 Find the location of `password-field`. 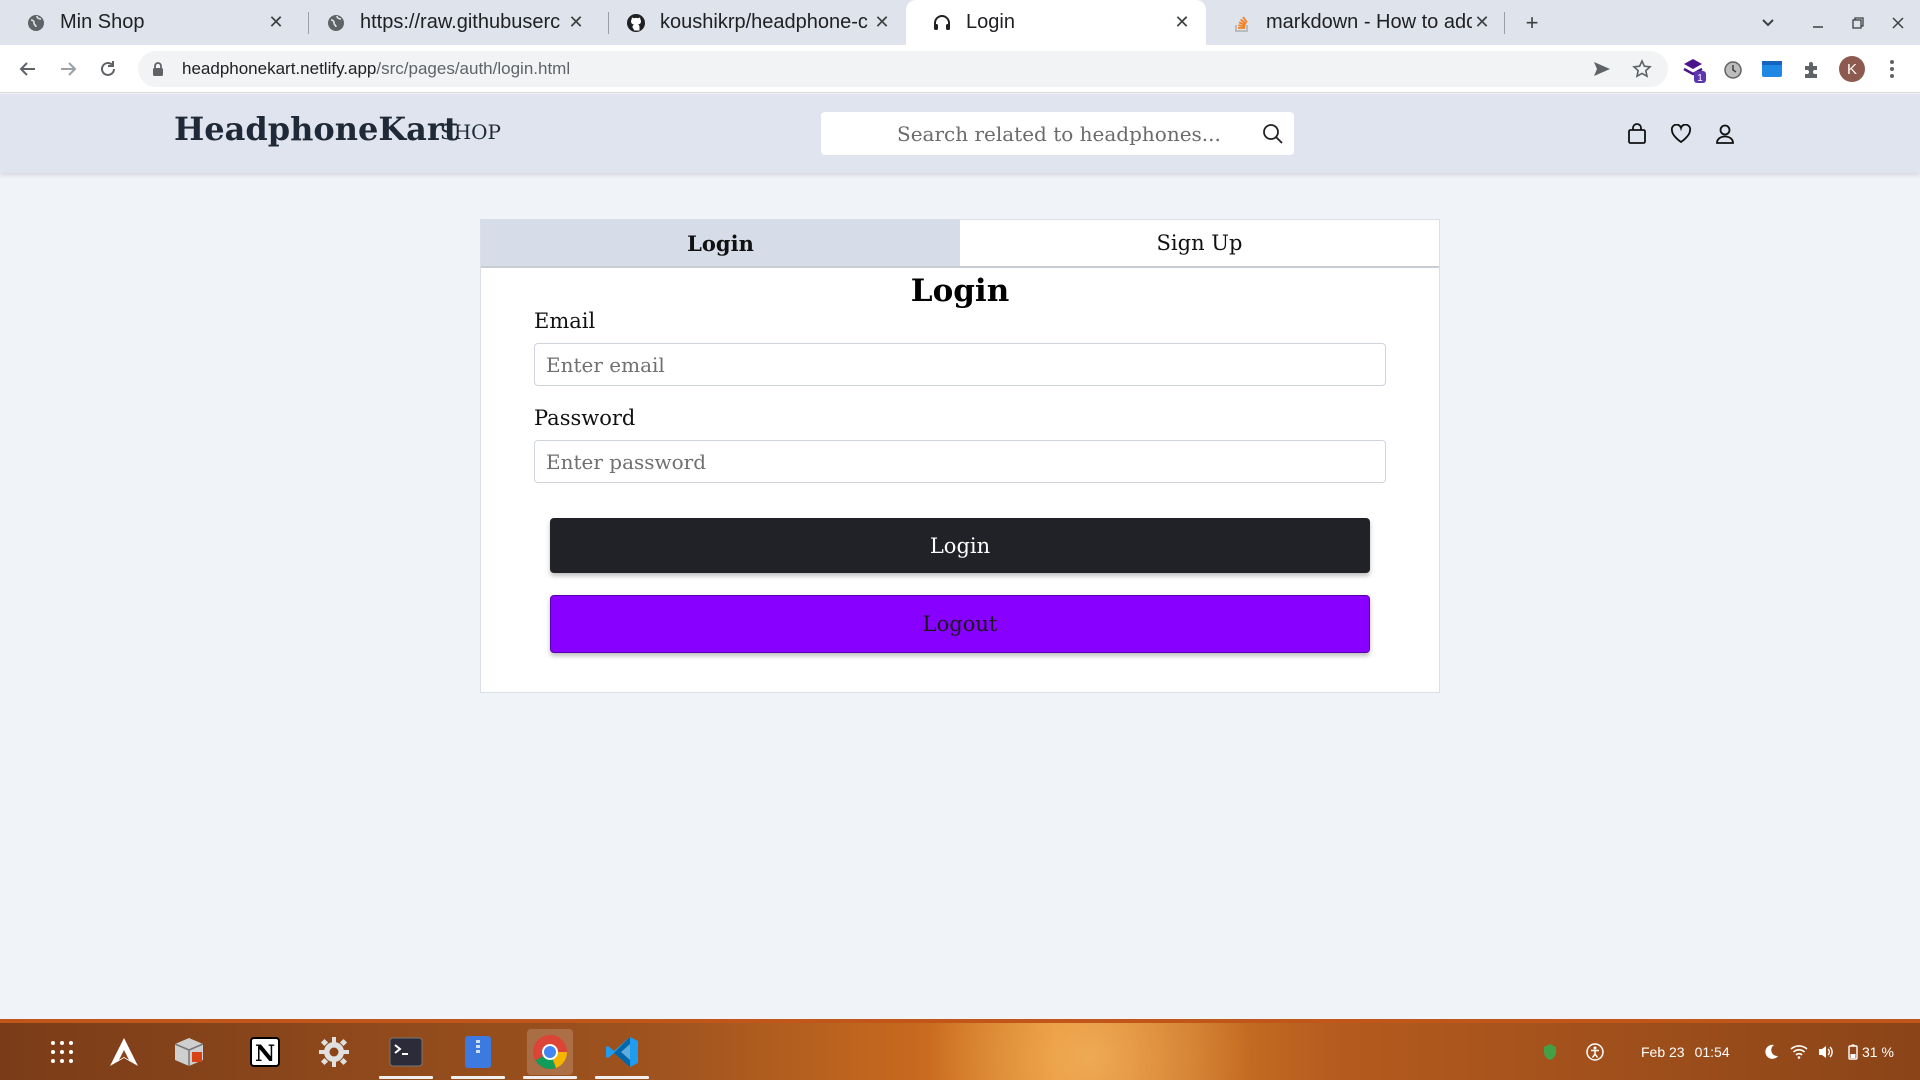

password-field is located at coordinates (960, 461).